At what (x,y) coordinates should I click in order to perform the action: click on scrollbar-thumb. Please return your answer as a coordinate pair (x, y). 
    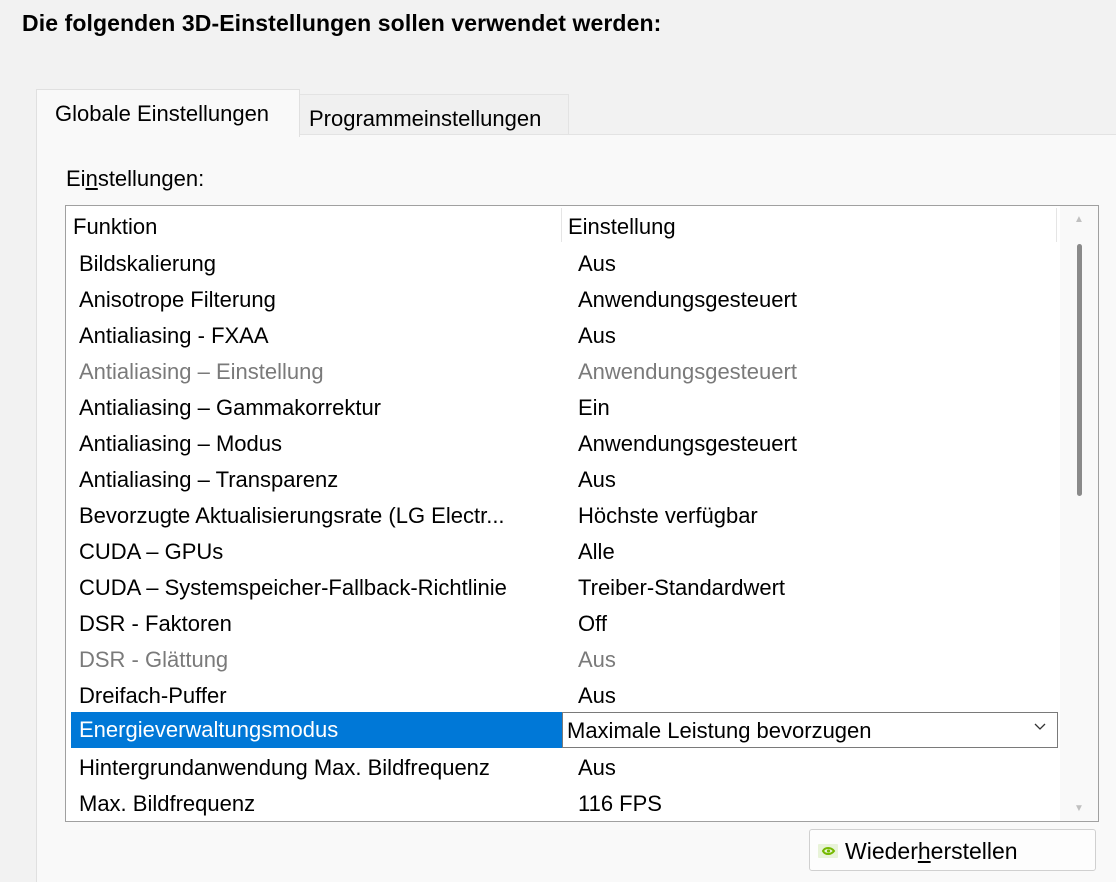
    Looking at the image, I should click on (1079, 370).